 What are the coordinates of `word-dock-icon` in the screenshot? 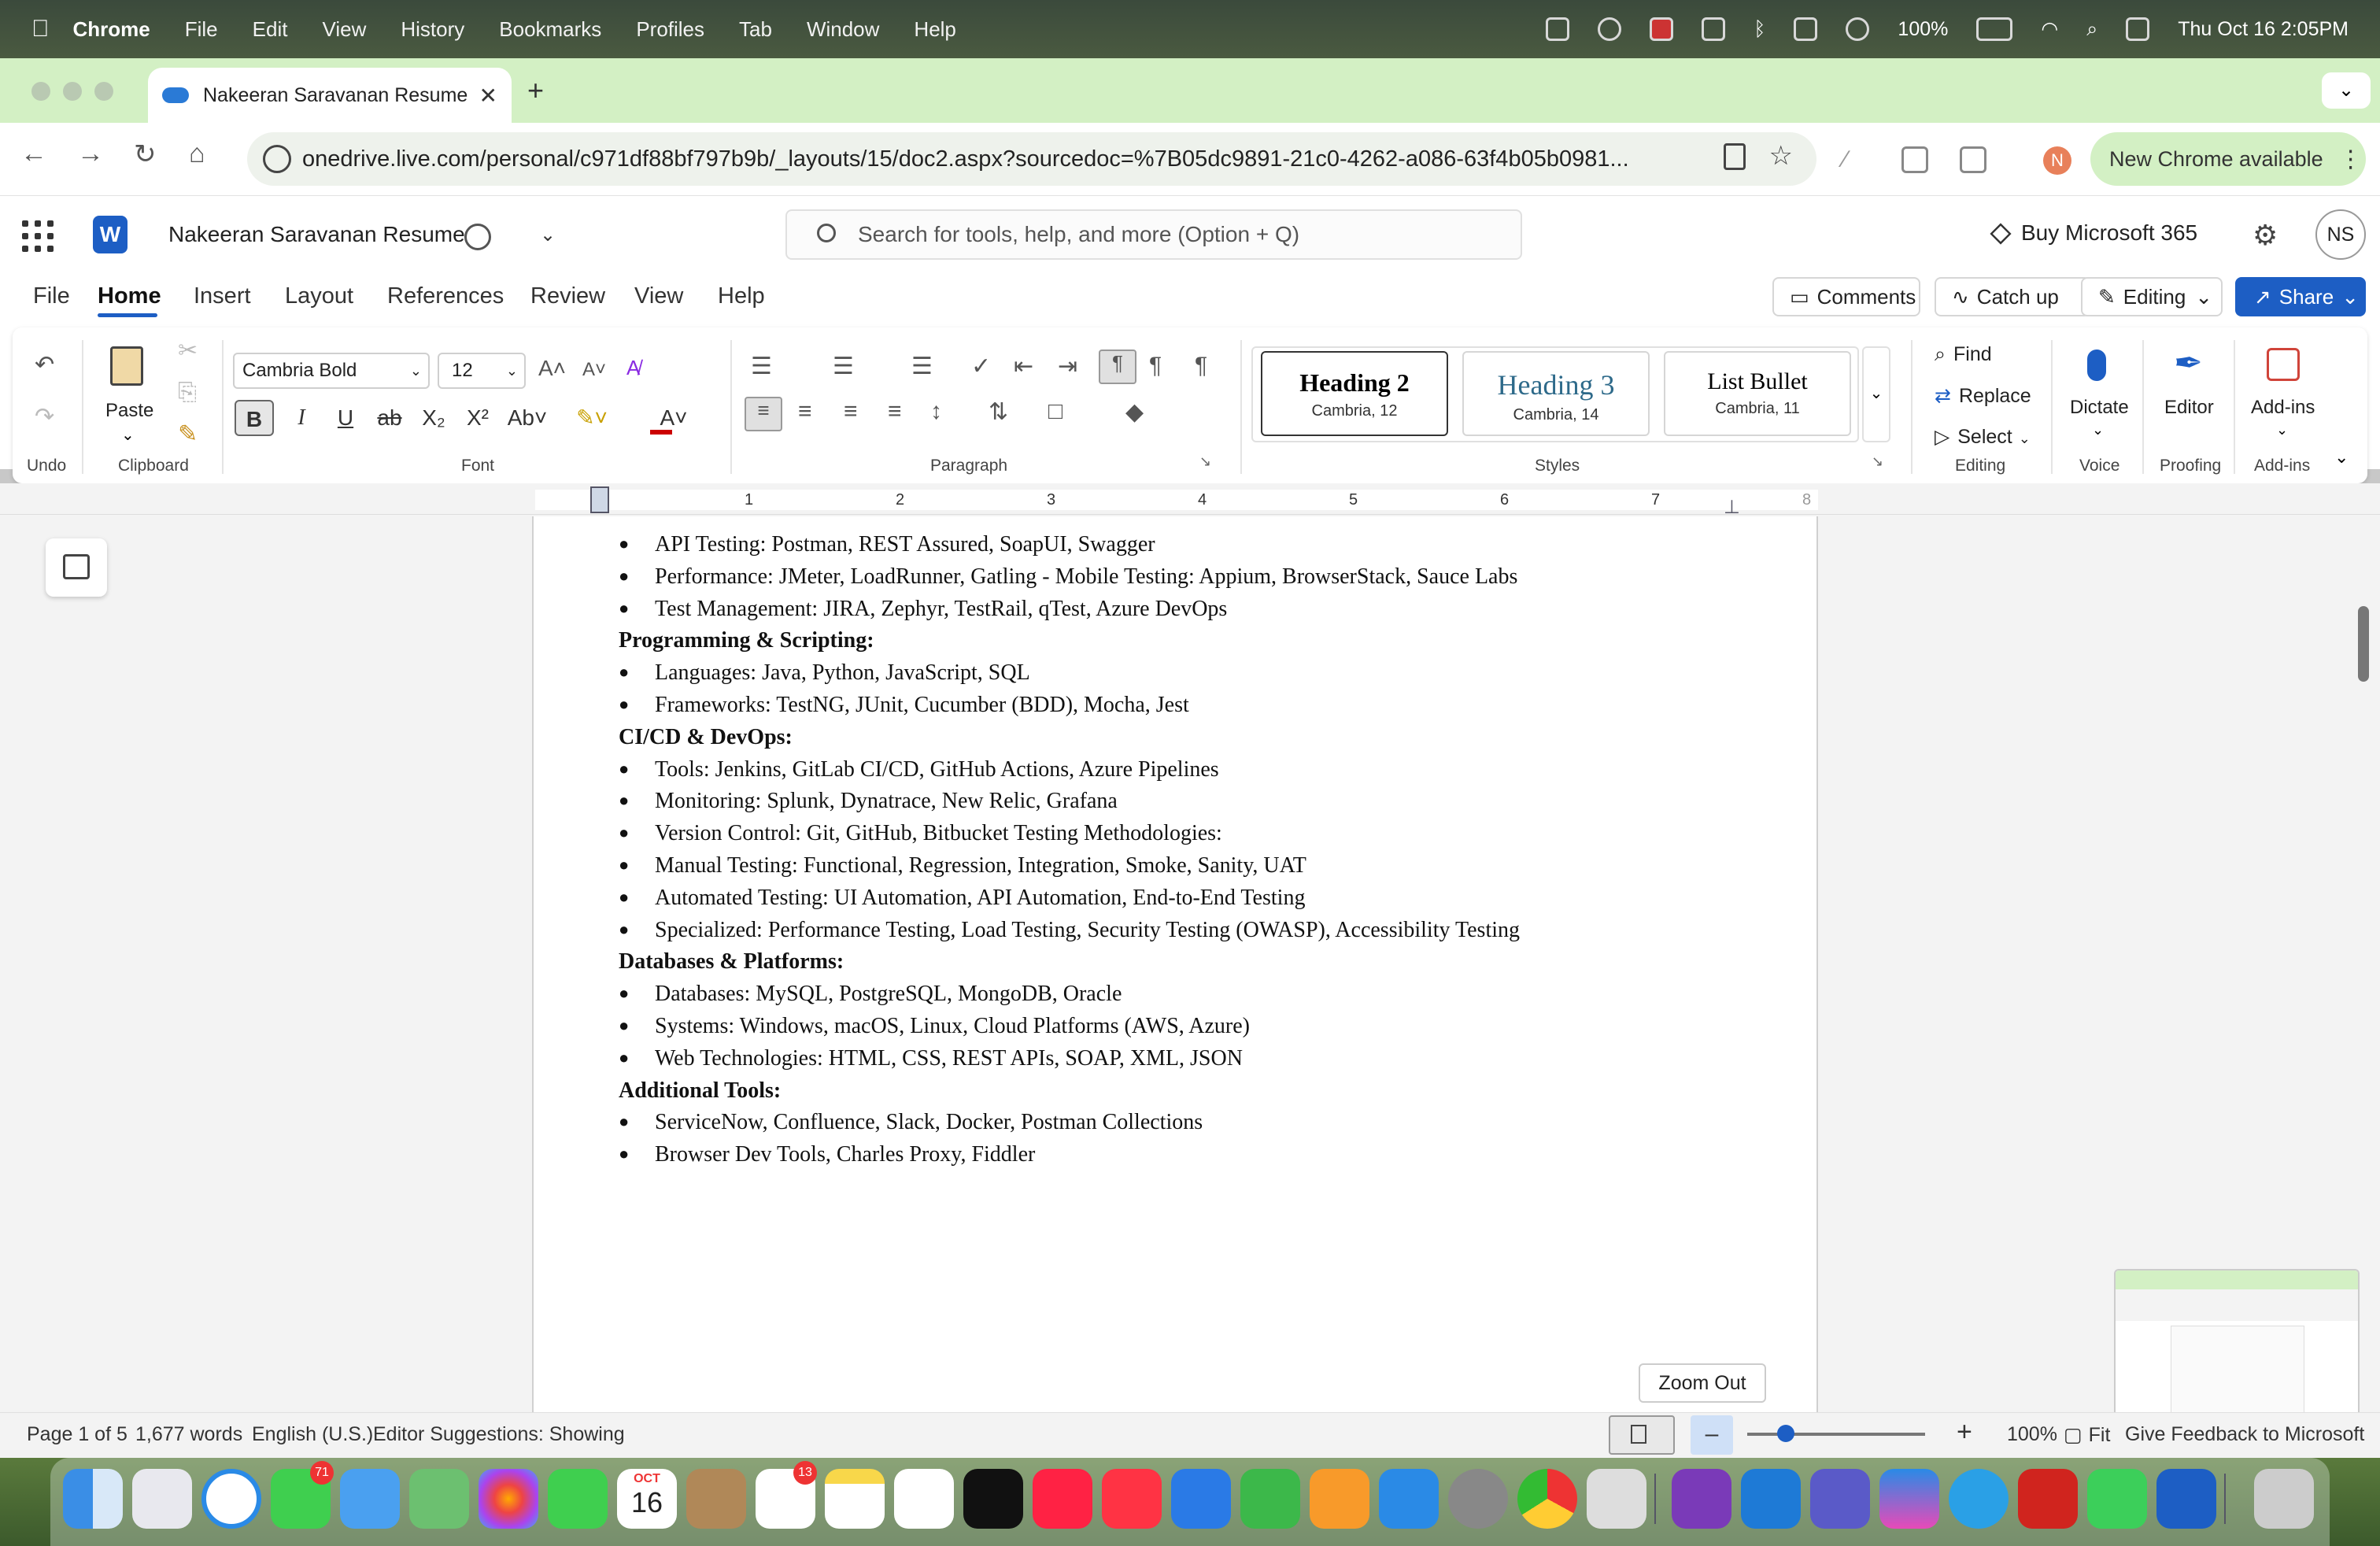 It's located at (2186, 1499).